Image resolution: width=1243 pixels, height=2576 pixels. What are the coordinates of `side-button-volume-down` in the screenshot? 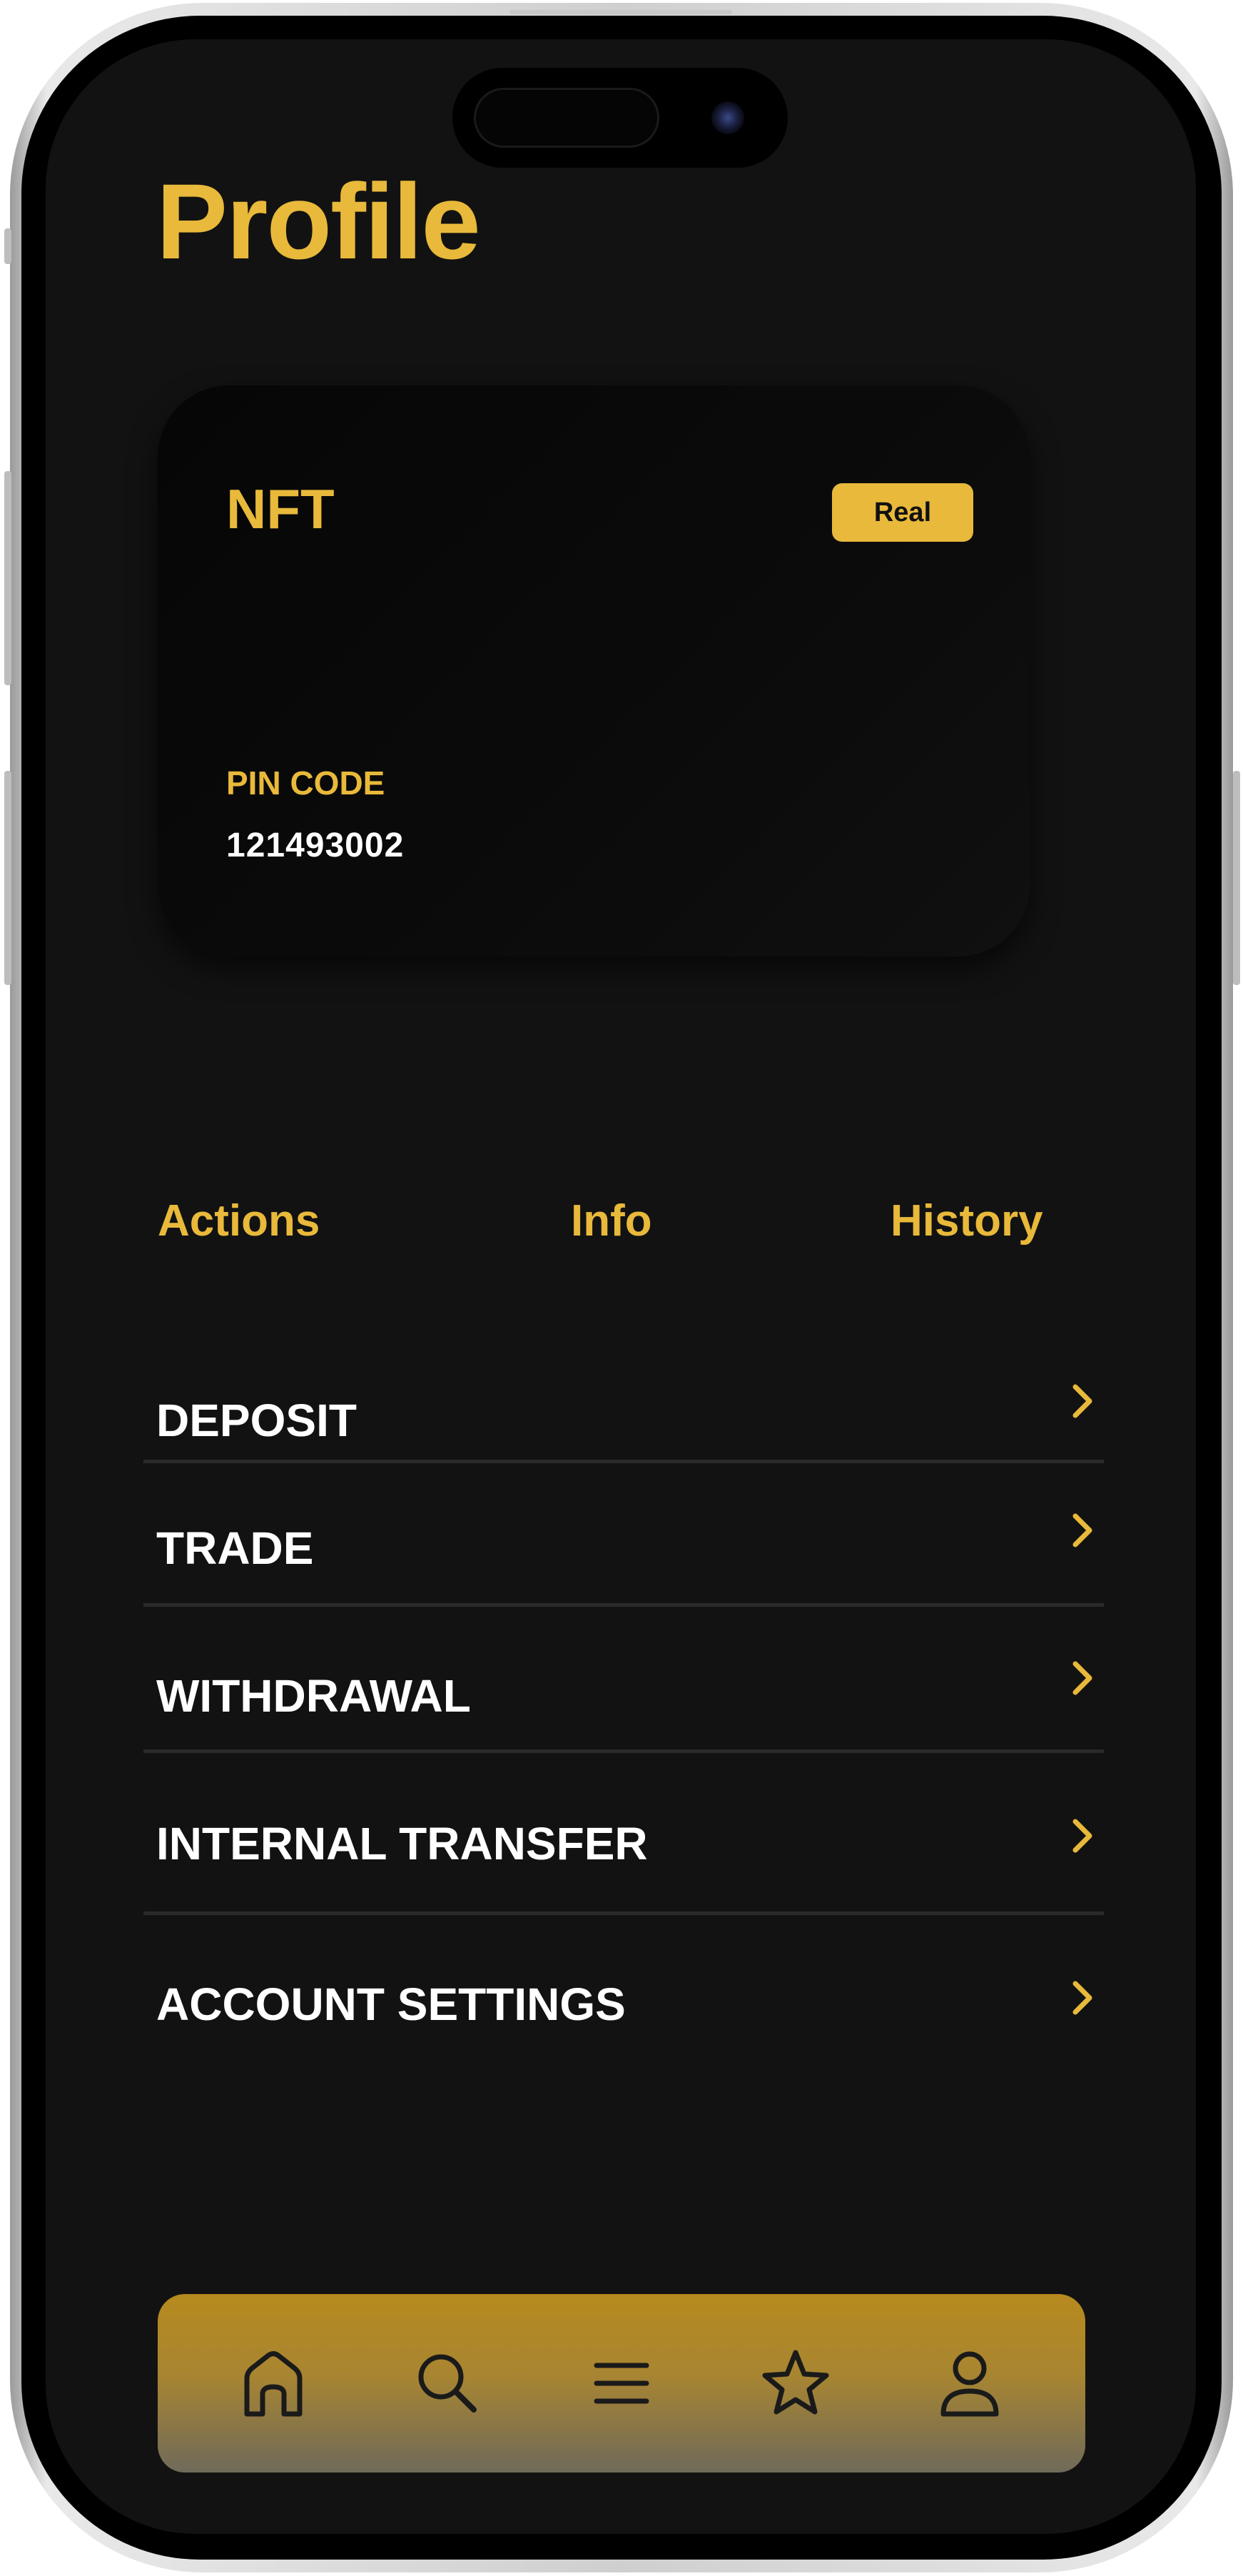 It's located at (7, 878).